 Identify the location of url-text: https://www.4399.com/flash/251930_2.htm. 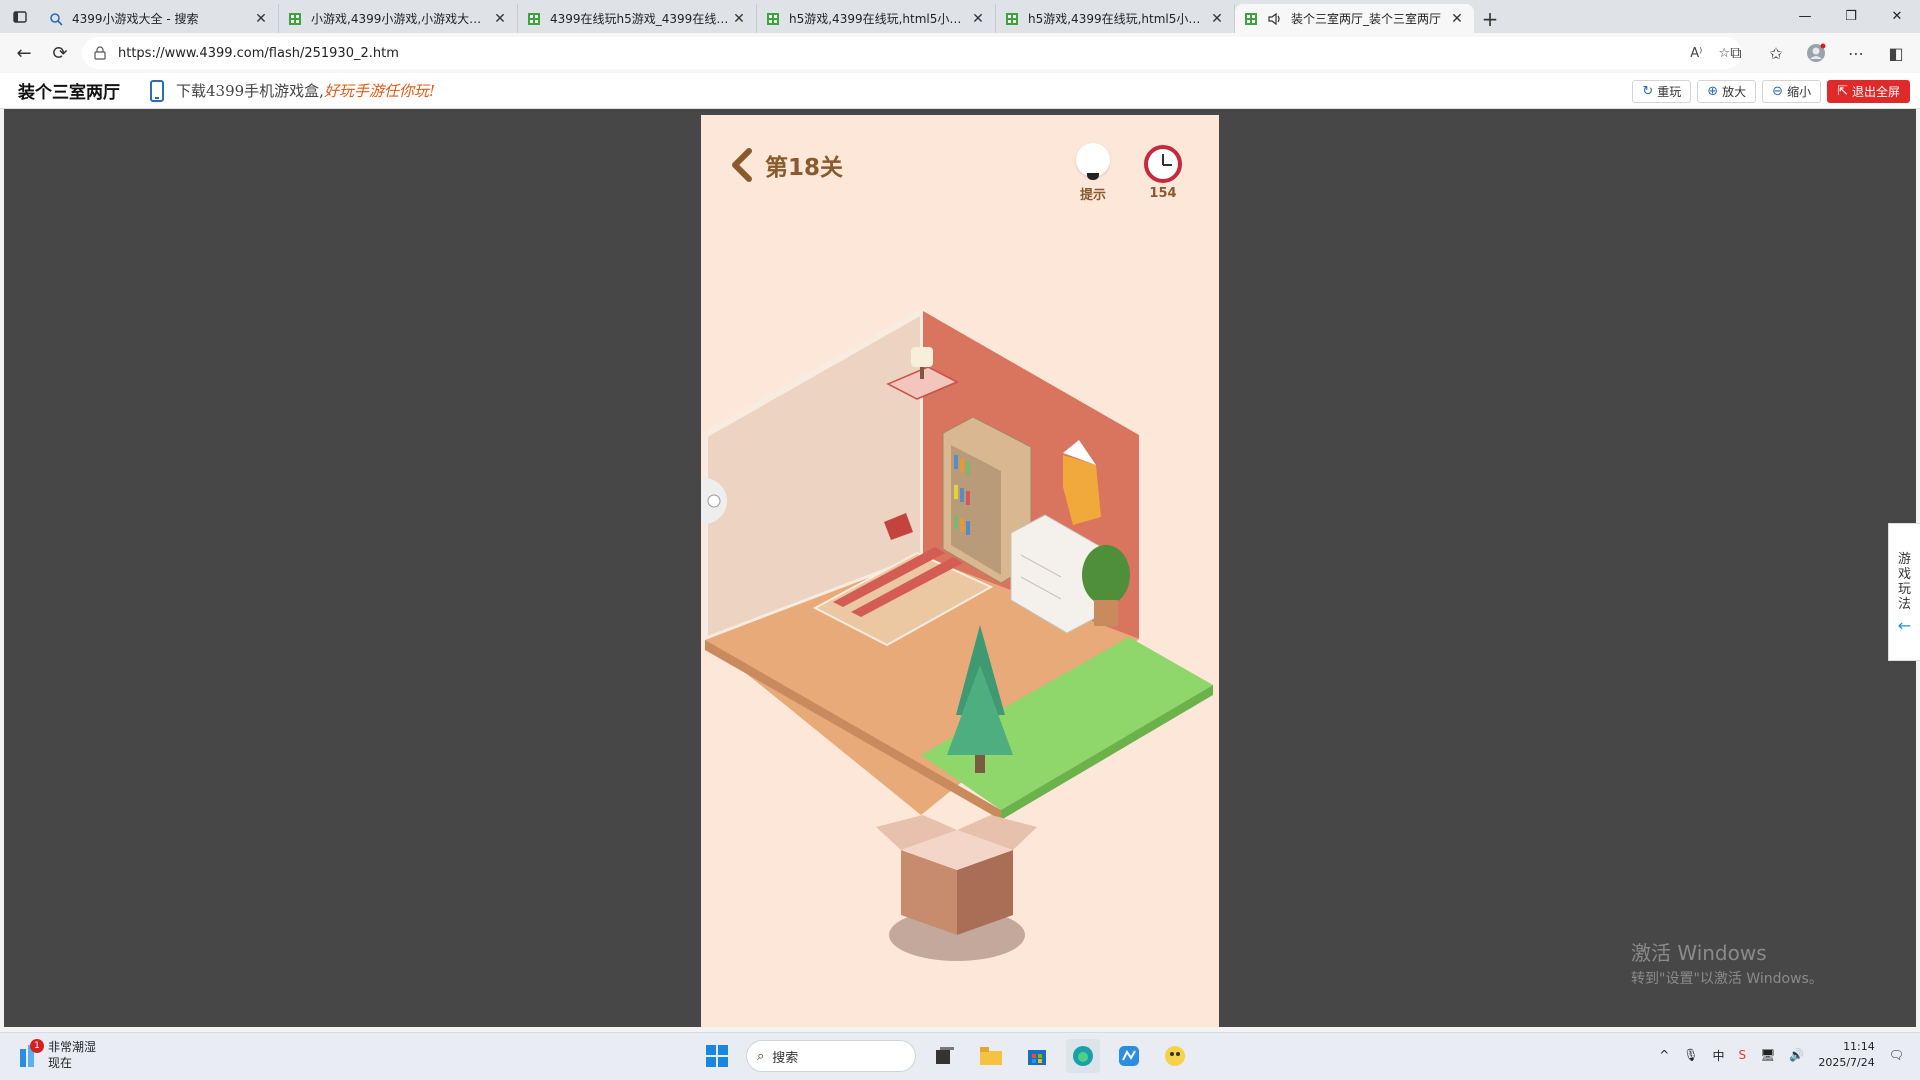
(258, 53).